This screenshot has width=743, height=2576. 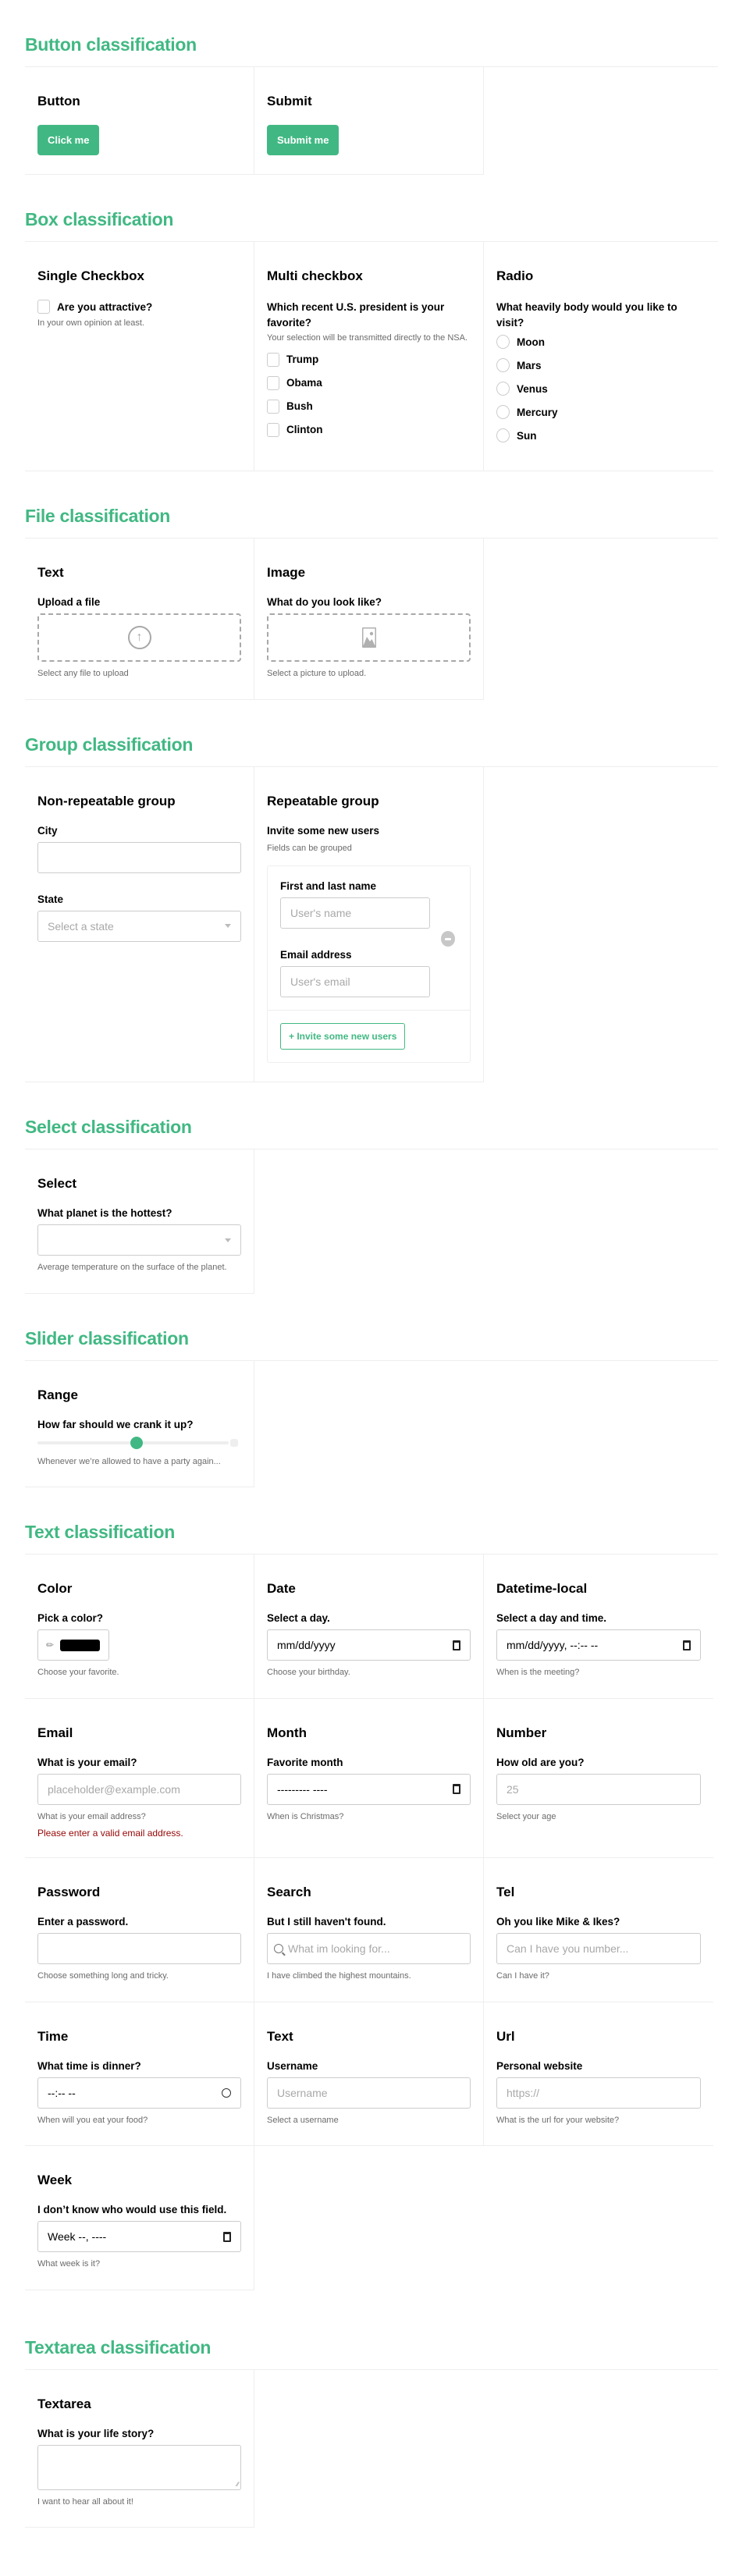 What do you see at coordinates (369, 638) in the screenshot?
I see `image-upload-dropzone` at bounding box center [369, 638].